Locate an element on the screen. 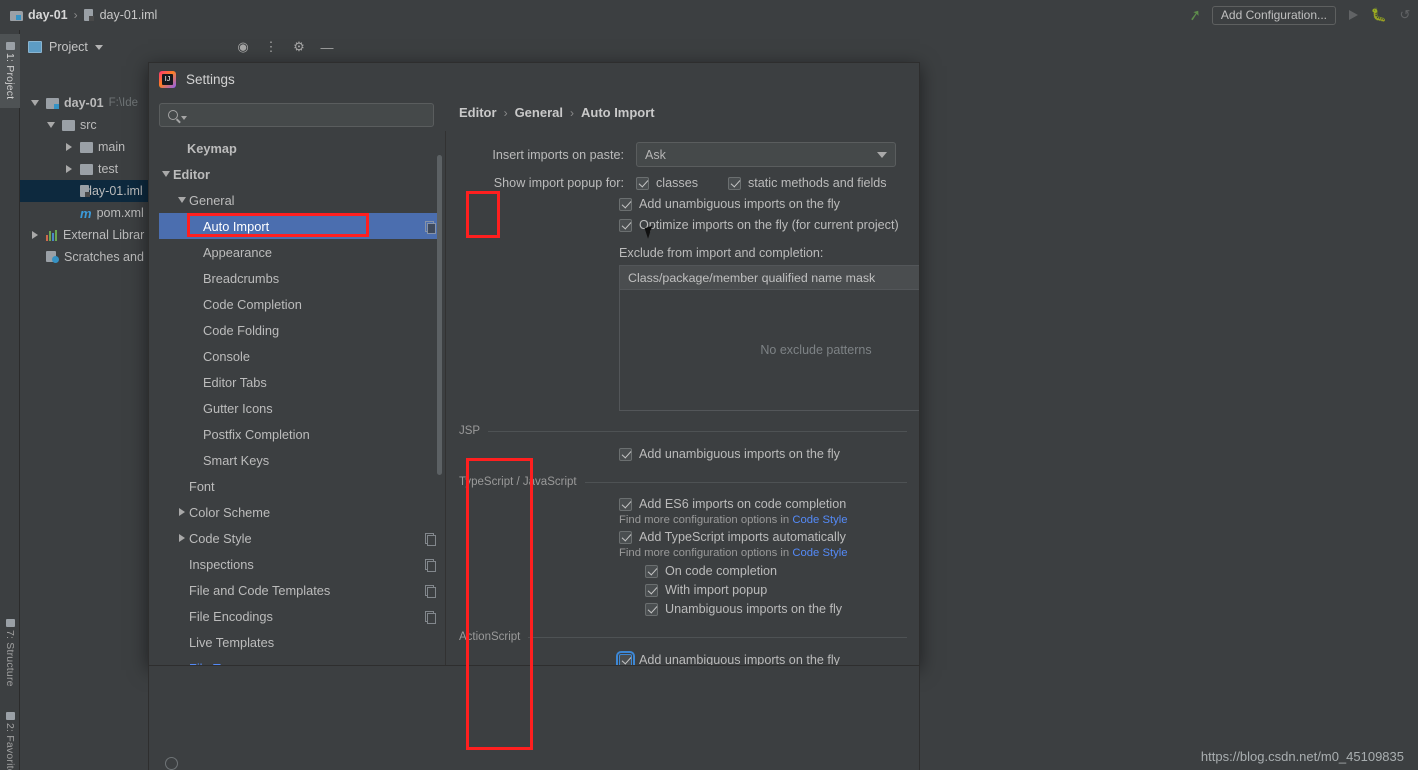 Image resolution: width=1418 pixels, height=770 pixels. settings-item-editor-tabs: Editor Tabs is located at coordinates (300, 382).